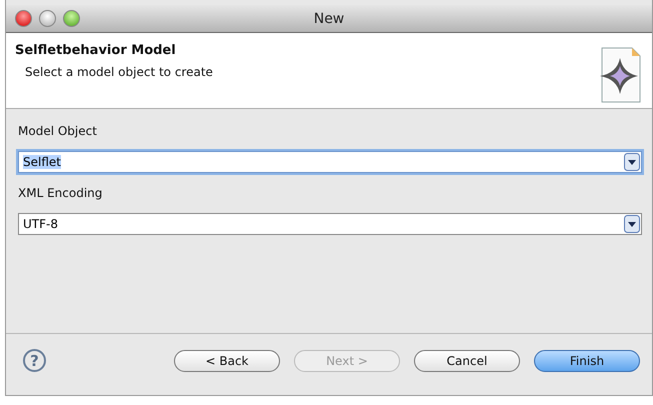 Image resolution: width=653 pixels, height=405 pixels. Describe the element at coordinates (61, 193) in the screenshot. I see `field-label: XML Encoding` at that location.